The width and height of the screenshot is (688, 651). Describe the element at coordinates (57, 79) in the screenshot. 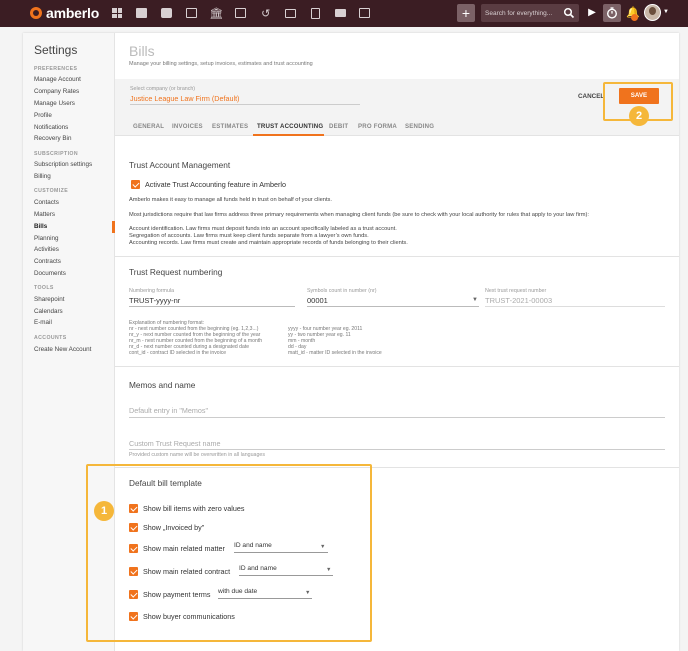

I see `sidebar-item-manage-account: Manage Account` at that location.